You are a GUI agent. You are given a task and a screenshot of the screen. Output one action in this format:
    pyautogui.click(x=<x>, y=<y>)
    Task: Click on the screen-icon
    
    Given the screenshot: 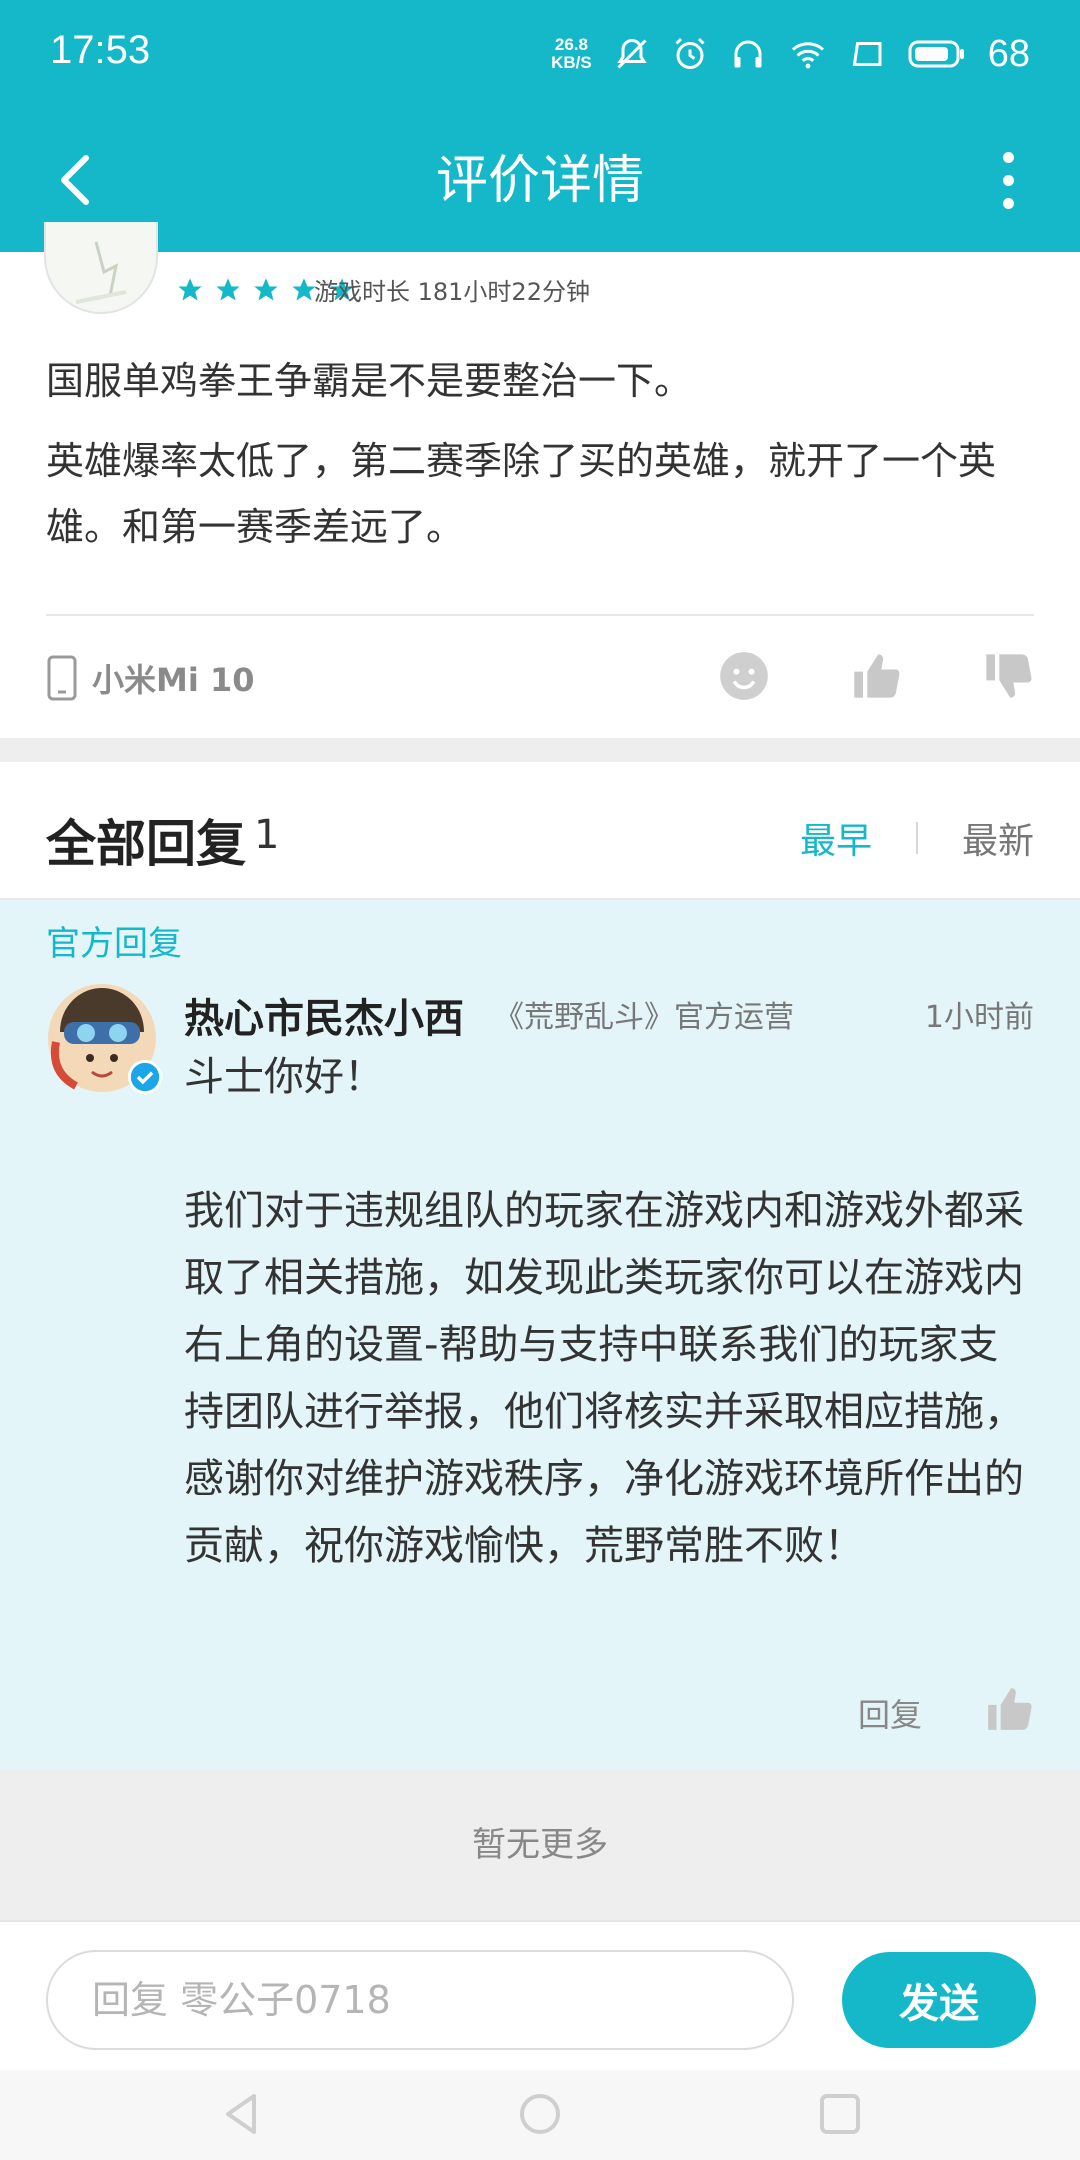 What is the action you would take?
    pyautogui.click(x=867, y=54)
    